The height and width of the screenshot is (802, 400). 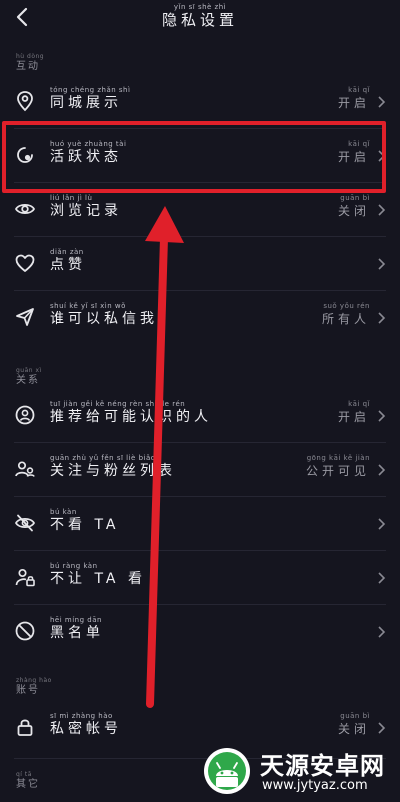 What do you see at coordinates (227, 771) in the screenshot?
I see `android-logo-icon` at bounding box center [227, 771].